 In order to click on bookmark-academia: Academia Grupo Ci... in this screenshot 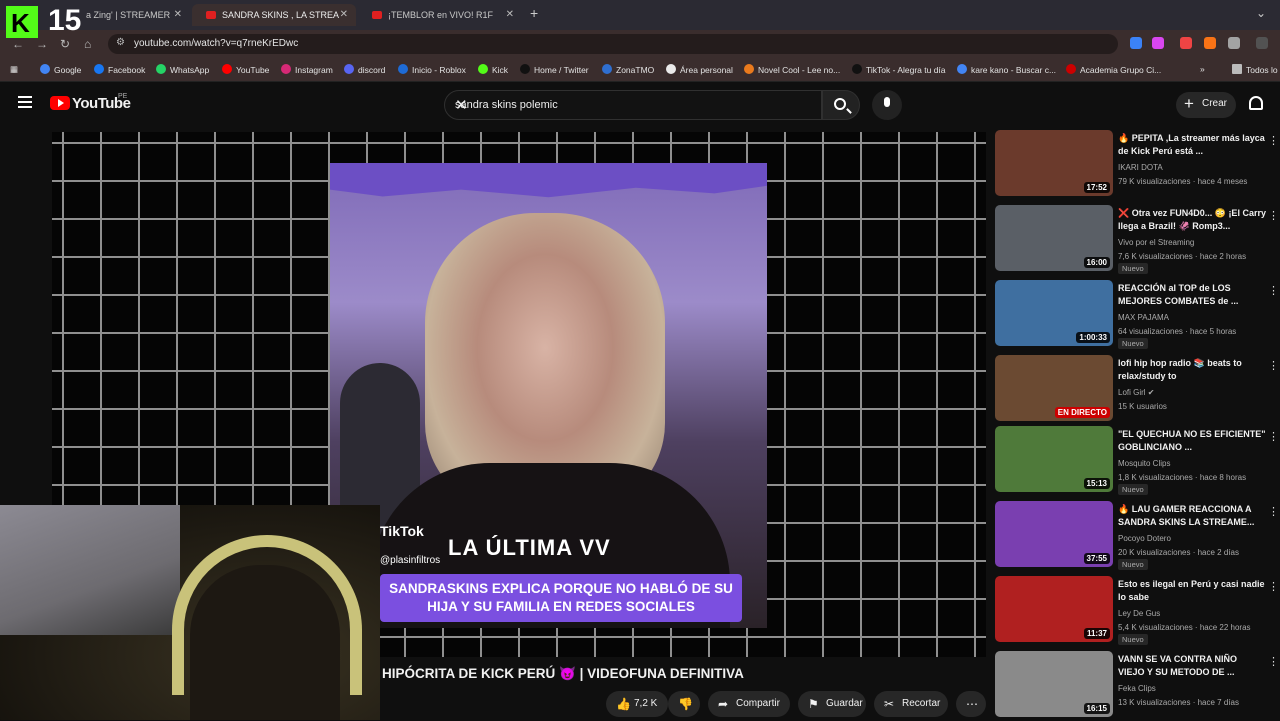, I will do `click(1113, 69)`.